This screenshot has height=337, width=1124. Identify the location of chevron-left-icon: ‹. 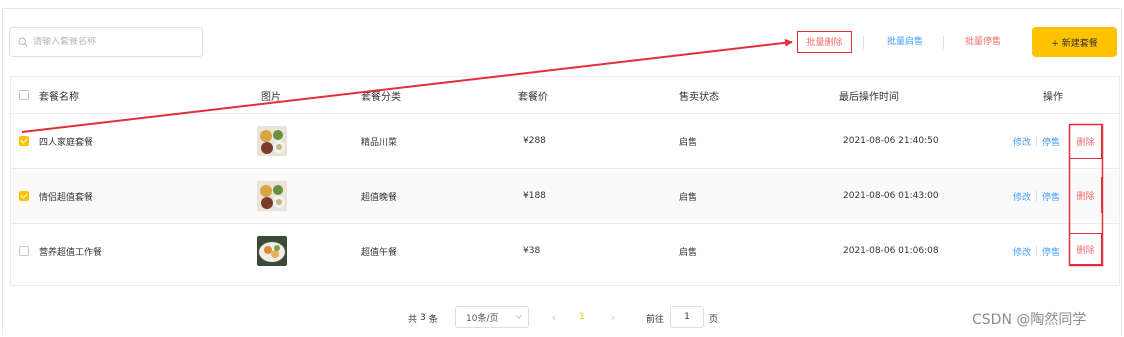
(554, 317).